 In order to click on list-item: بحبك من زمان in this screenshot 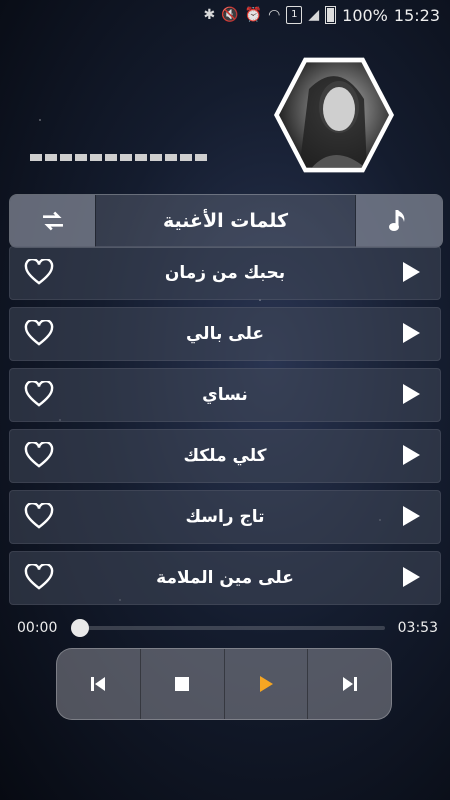, I will do `click(225, 273)`.